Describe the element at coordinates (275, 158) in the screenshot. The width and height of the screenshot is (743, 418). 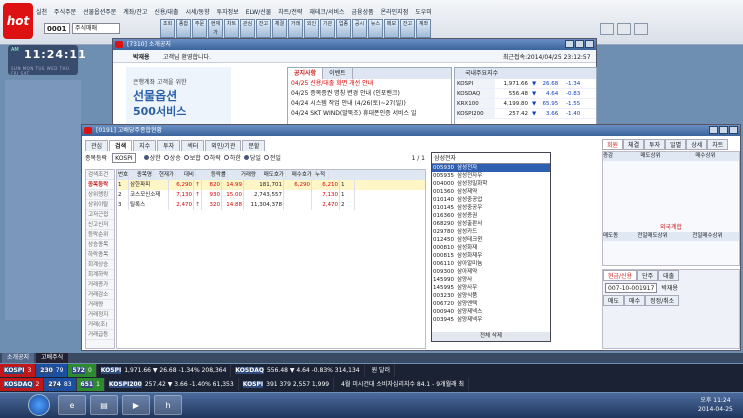
I see `filter-option: 전일` at that location.